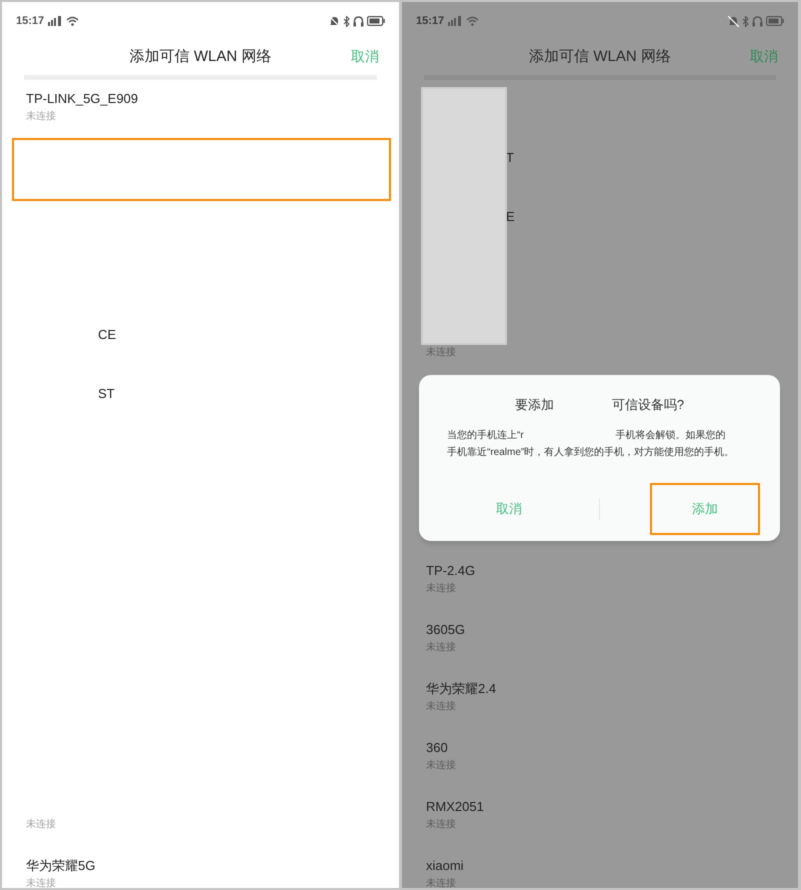 The height and width of the screenshot is (890, 801). I want to click on network-name: 360, so click(612, 748).